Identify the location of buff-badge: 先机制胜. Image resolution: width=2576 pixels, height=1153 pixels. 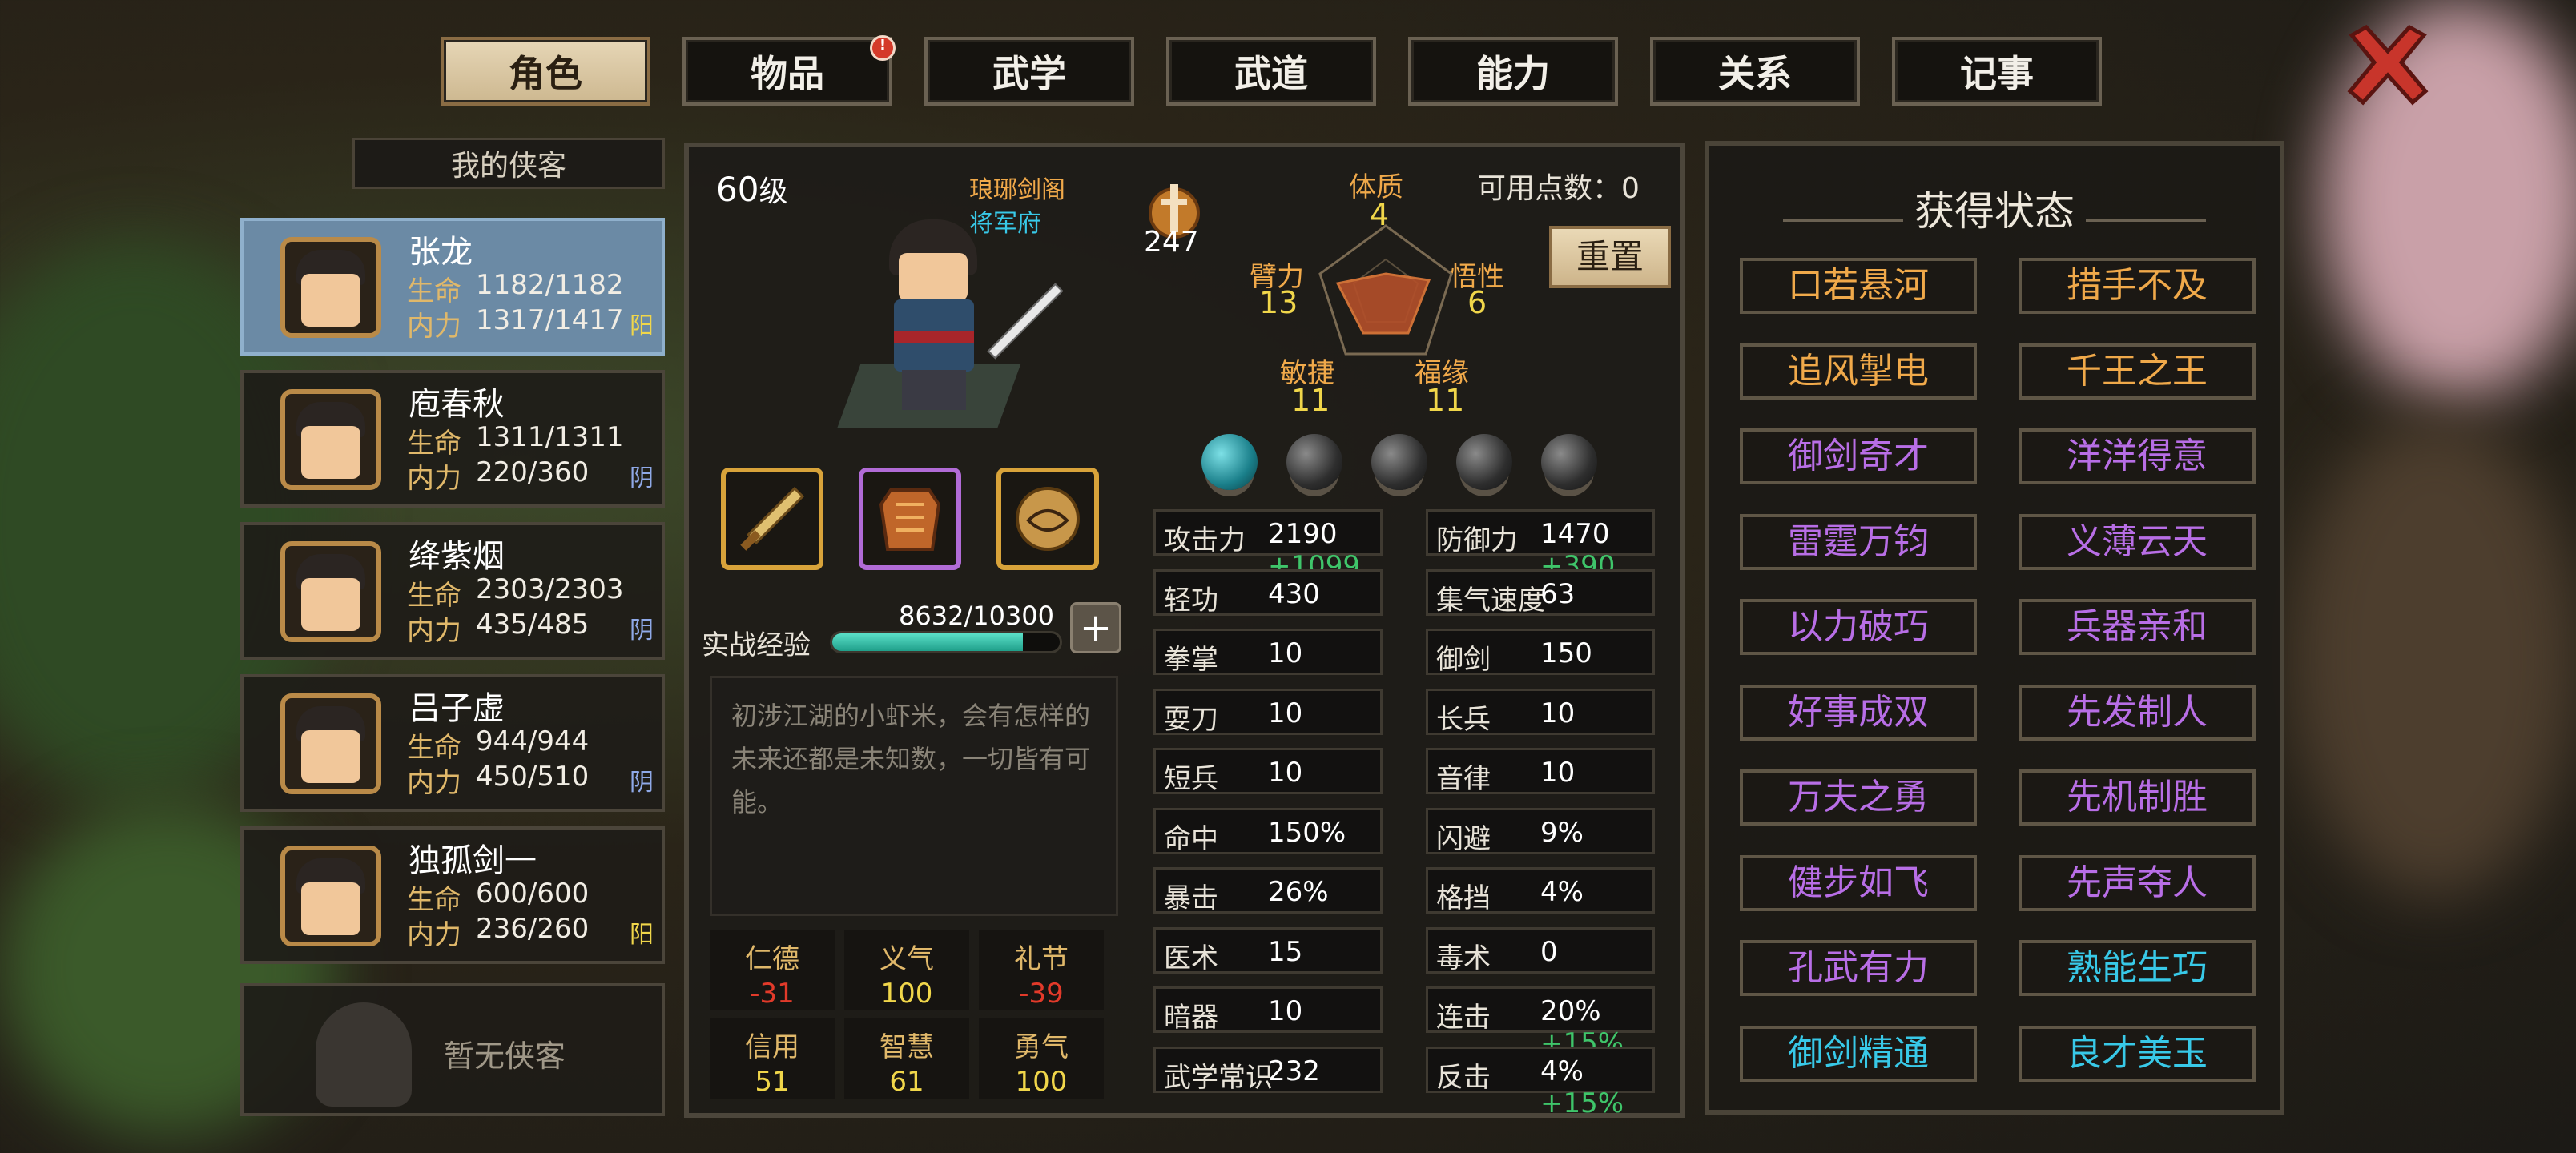
(2137, 798).